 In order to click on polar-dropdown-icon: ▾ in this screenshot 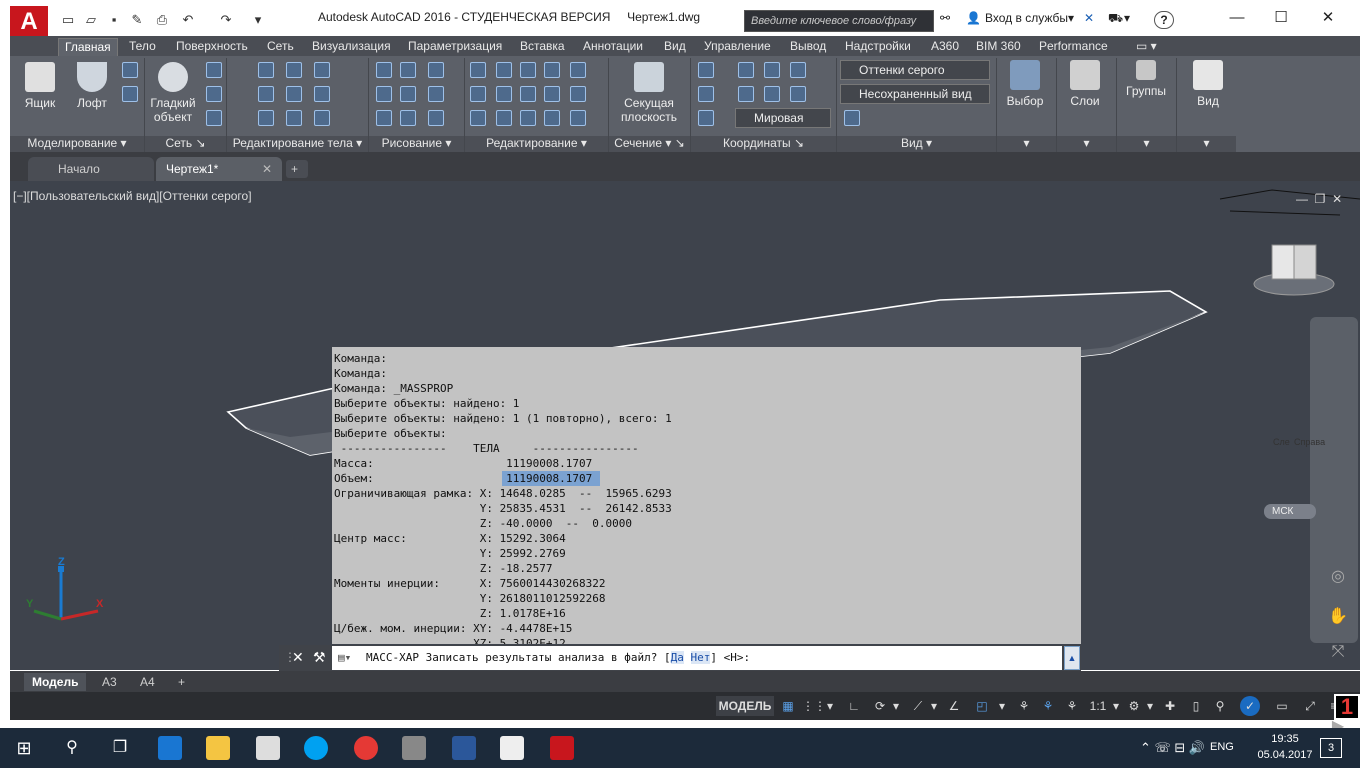, I will do `click(896, 706)`.